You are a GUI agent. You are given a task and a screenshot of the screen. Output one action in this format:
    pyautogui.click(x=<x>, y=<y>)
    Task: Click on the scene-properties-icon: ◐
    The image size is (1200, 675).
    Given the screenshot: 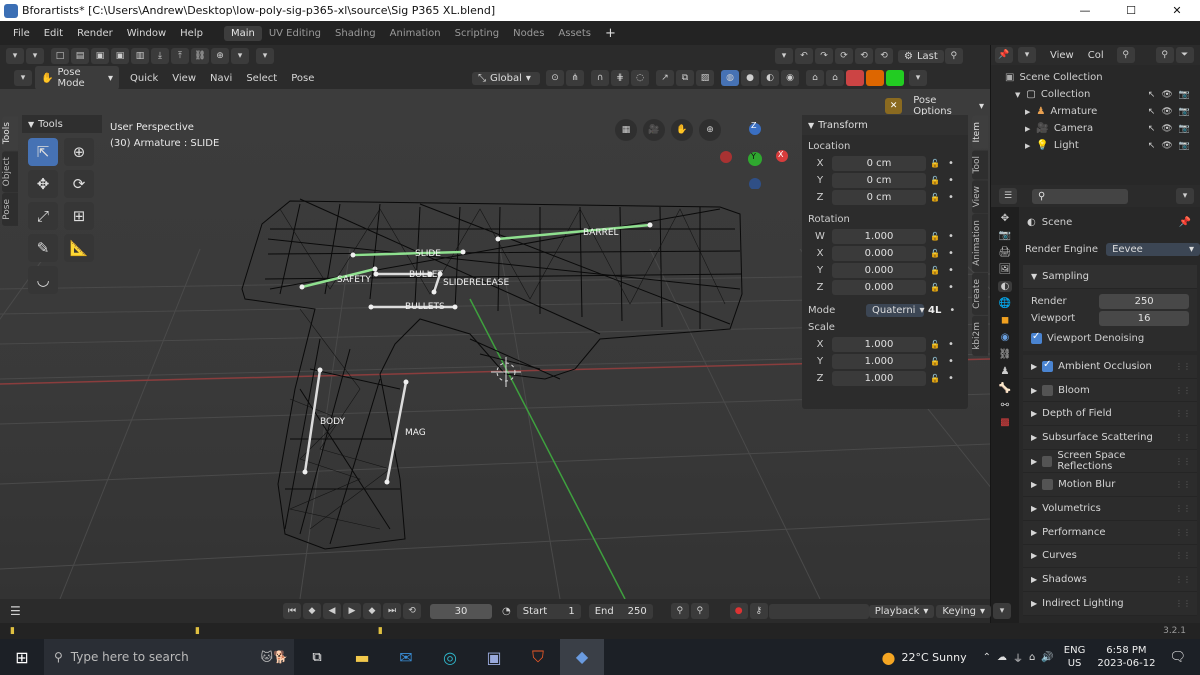 What is the action you would take?
    pyautogui.click(x=1005, y=286)
    